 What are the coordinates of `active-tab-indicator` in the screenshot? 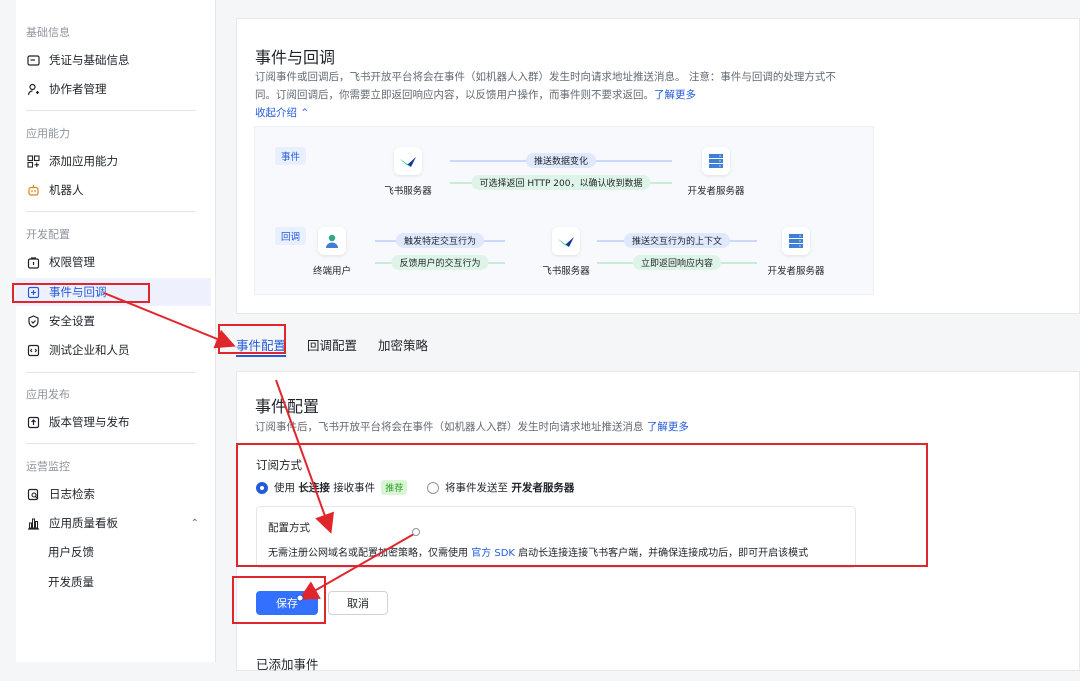 It's located at (261, 356).